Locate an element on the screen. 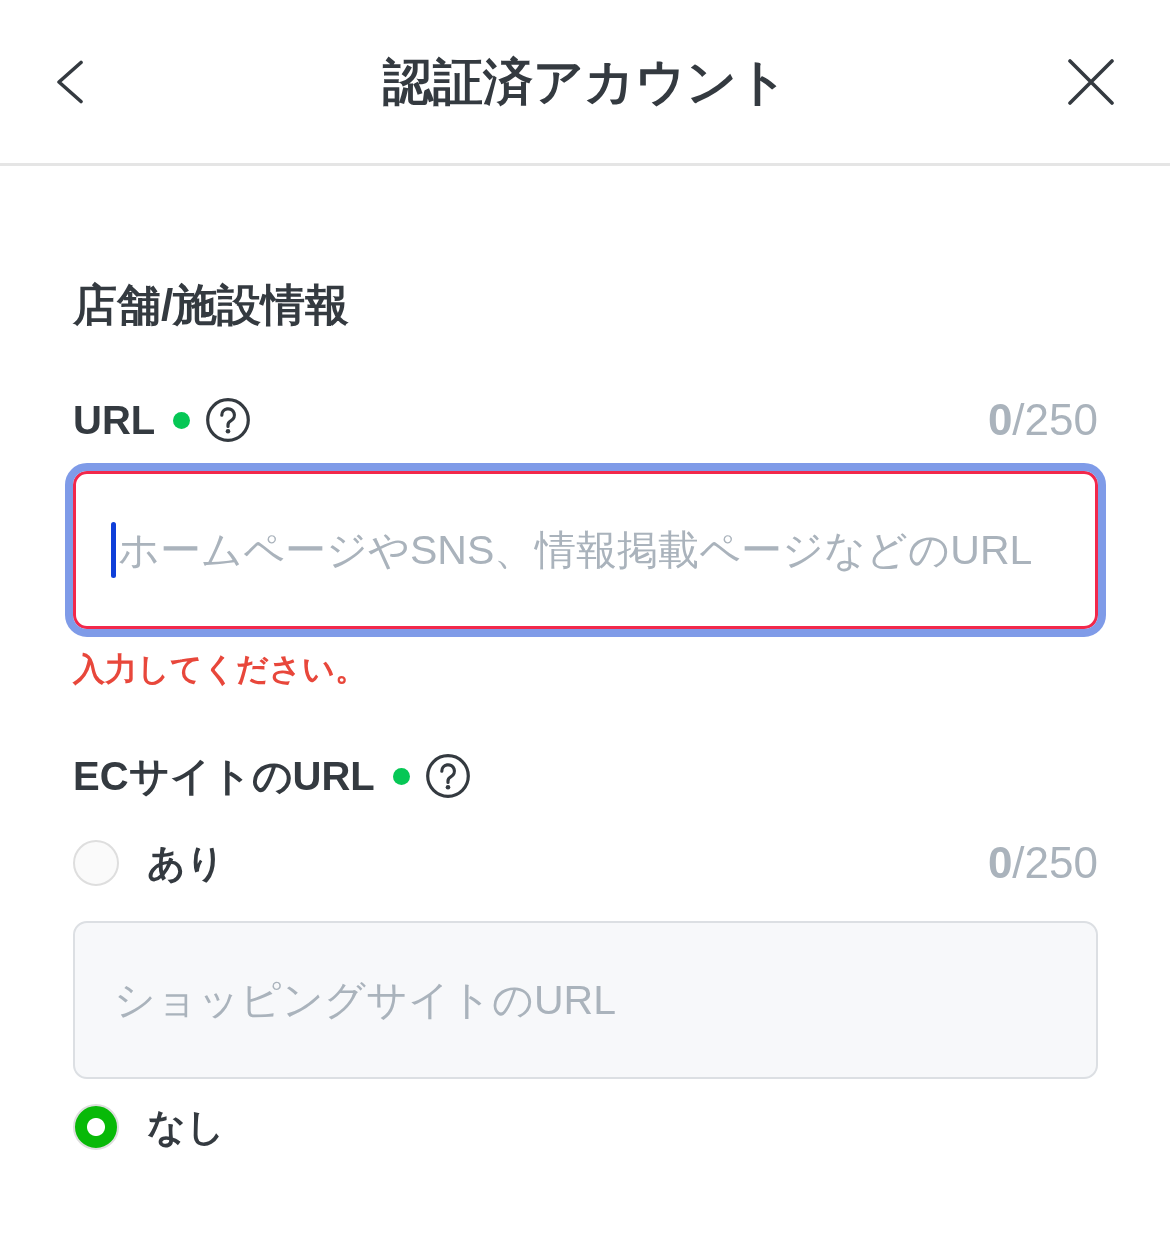 The height and width of the screenshot is (1236, 1170). close-button is located at coordinates (1091, 81).